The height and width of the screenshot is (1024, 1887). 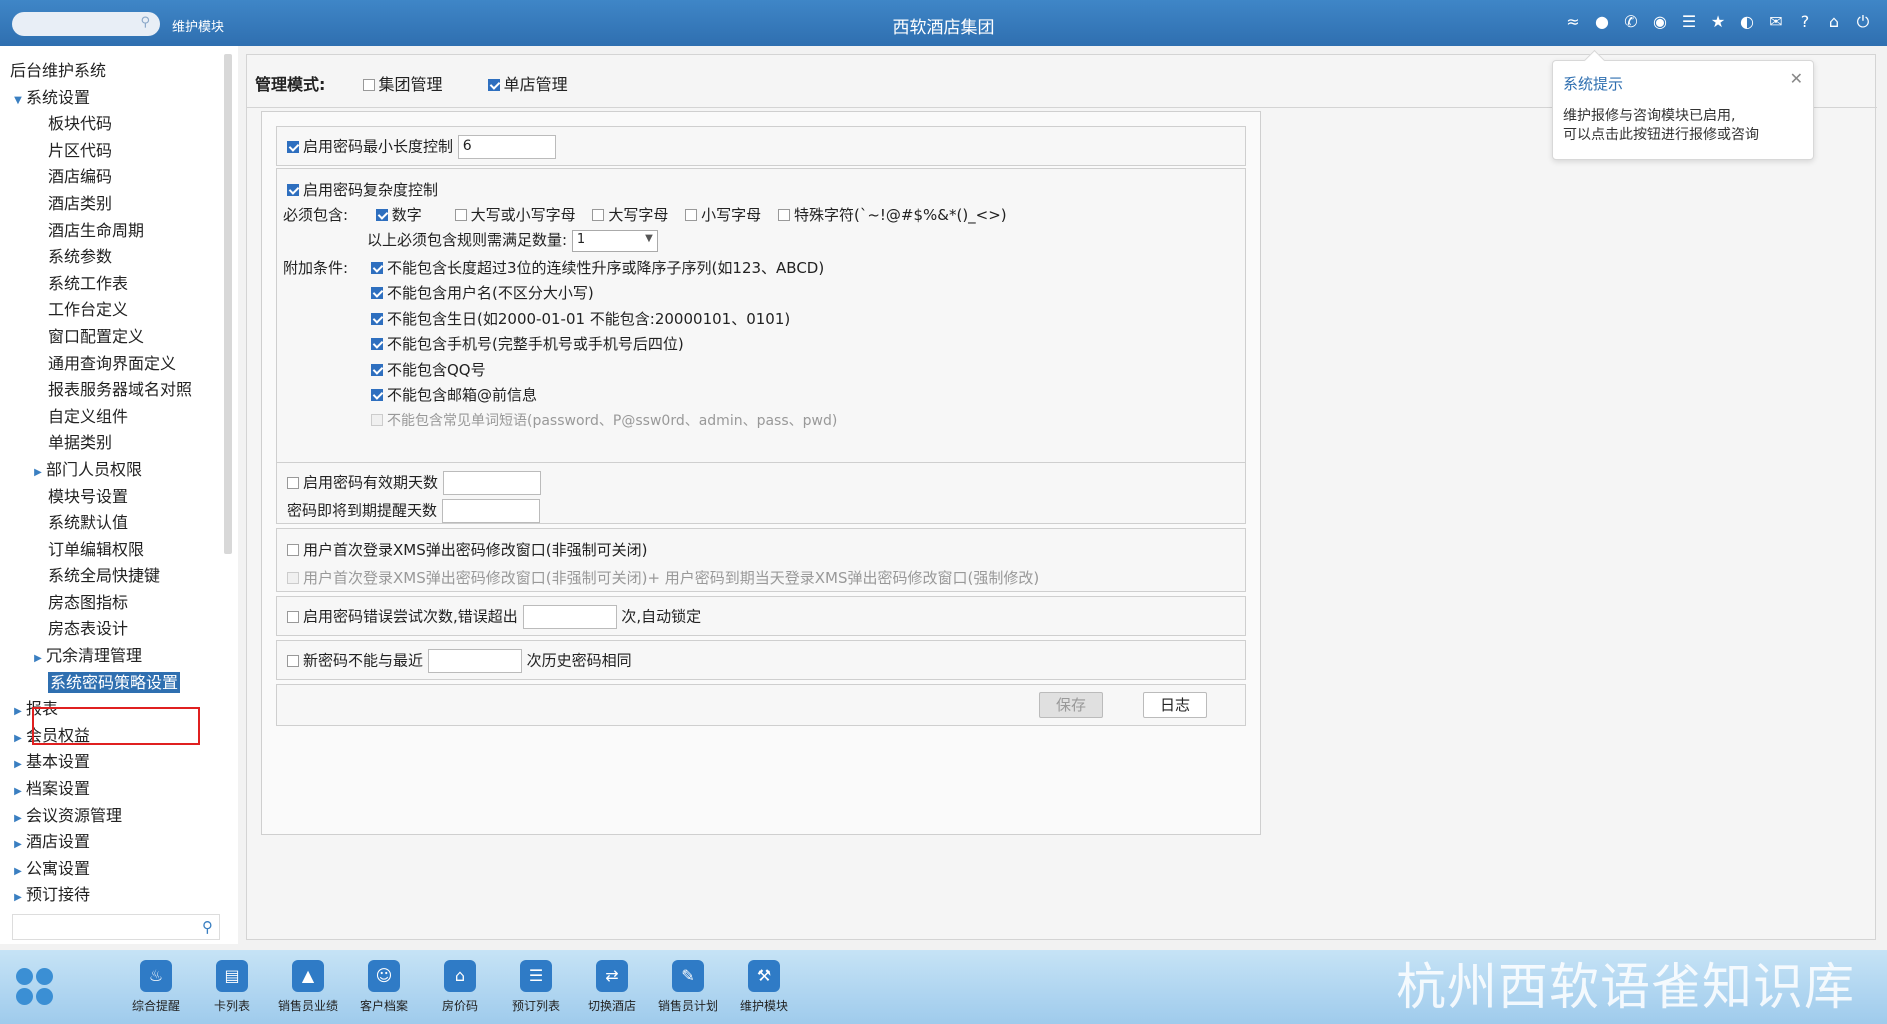 I want to click on dock-app-cards: ▤ 卡列表, so click(x=232, y=987).